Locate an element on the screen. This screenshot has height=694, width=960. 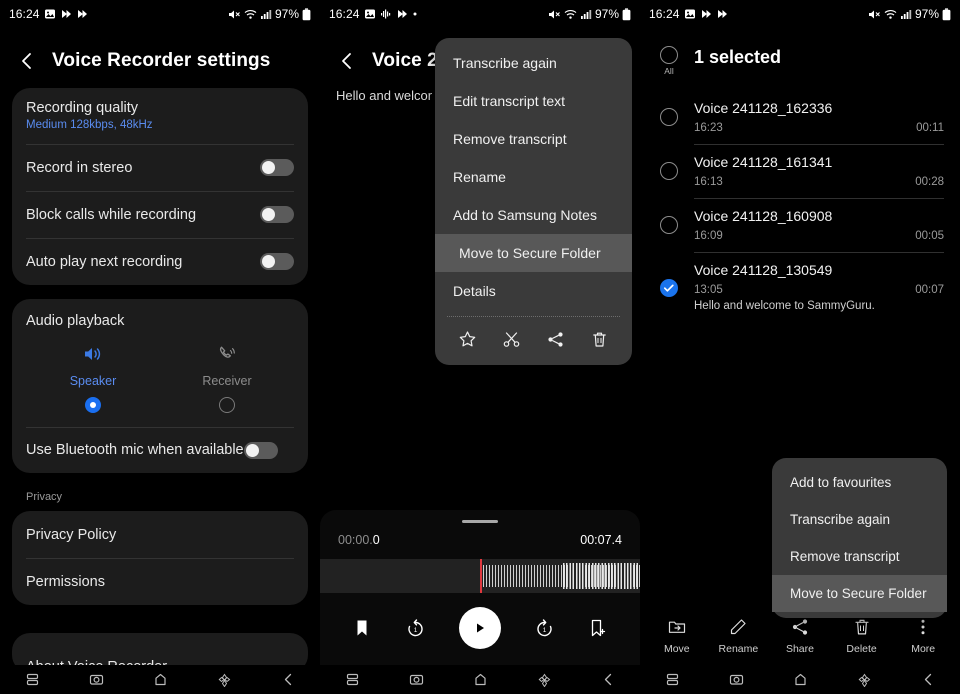
battery-icon is located at coordinates (946, 14).